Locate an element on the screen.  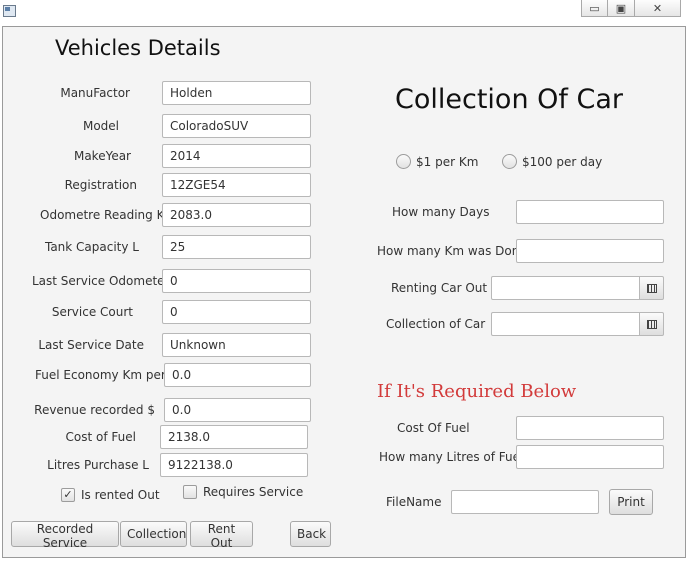
fuel-economy-label: Fuel Economy Km per L is located at coordinates (106, 375).